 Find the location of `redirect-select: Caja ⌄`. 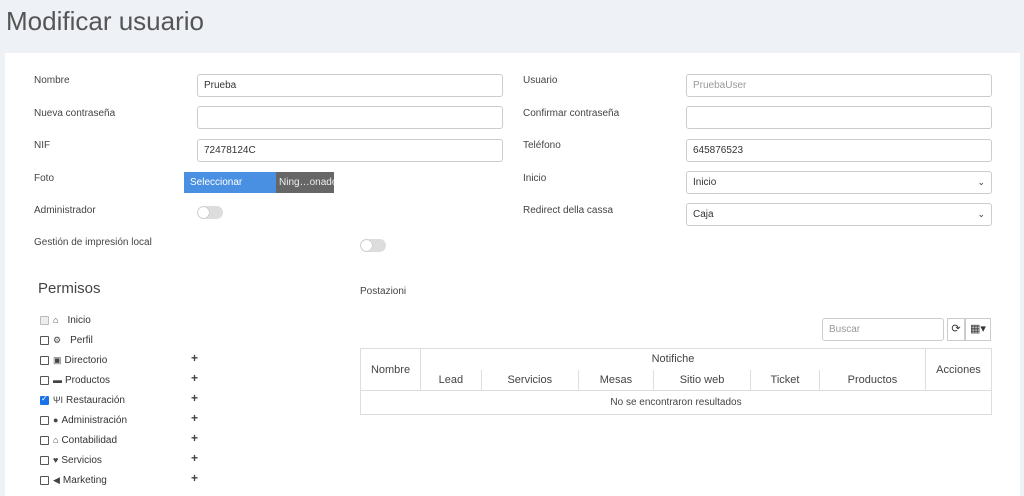

redirect-select: Caja ⌄ is located at coordinates (839, 214).